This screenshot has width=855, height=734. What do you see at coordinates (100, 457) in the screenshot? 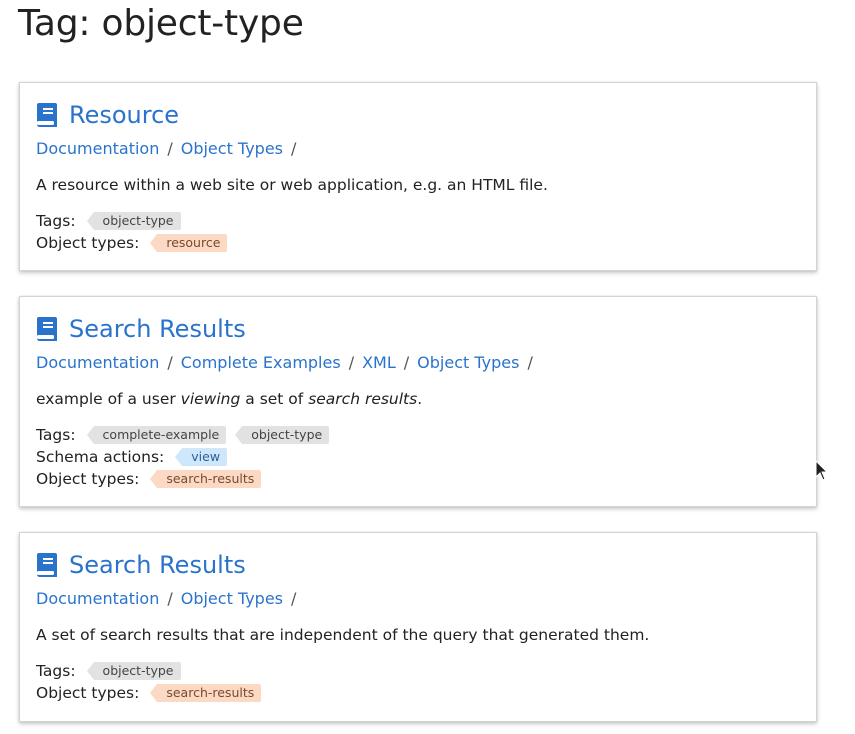
I see `schema-actions-label: Schema actions:` at bounding box center [100, 457].